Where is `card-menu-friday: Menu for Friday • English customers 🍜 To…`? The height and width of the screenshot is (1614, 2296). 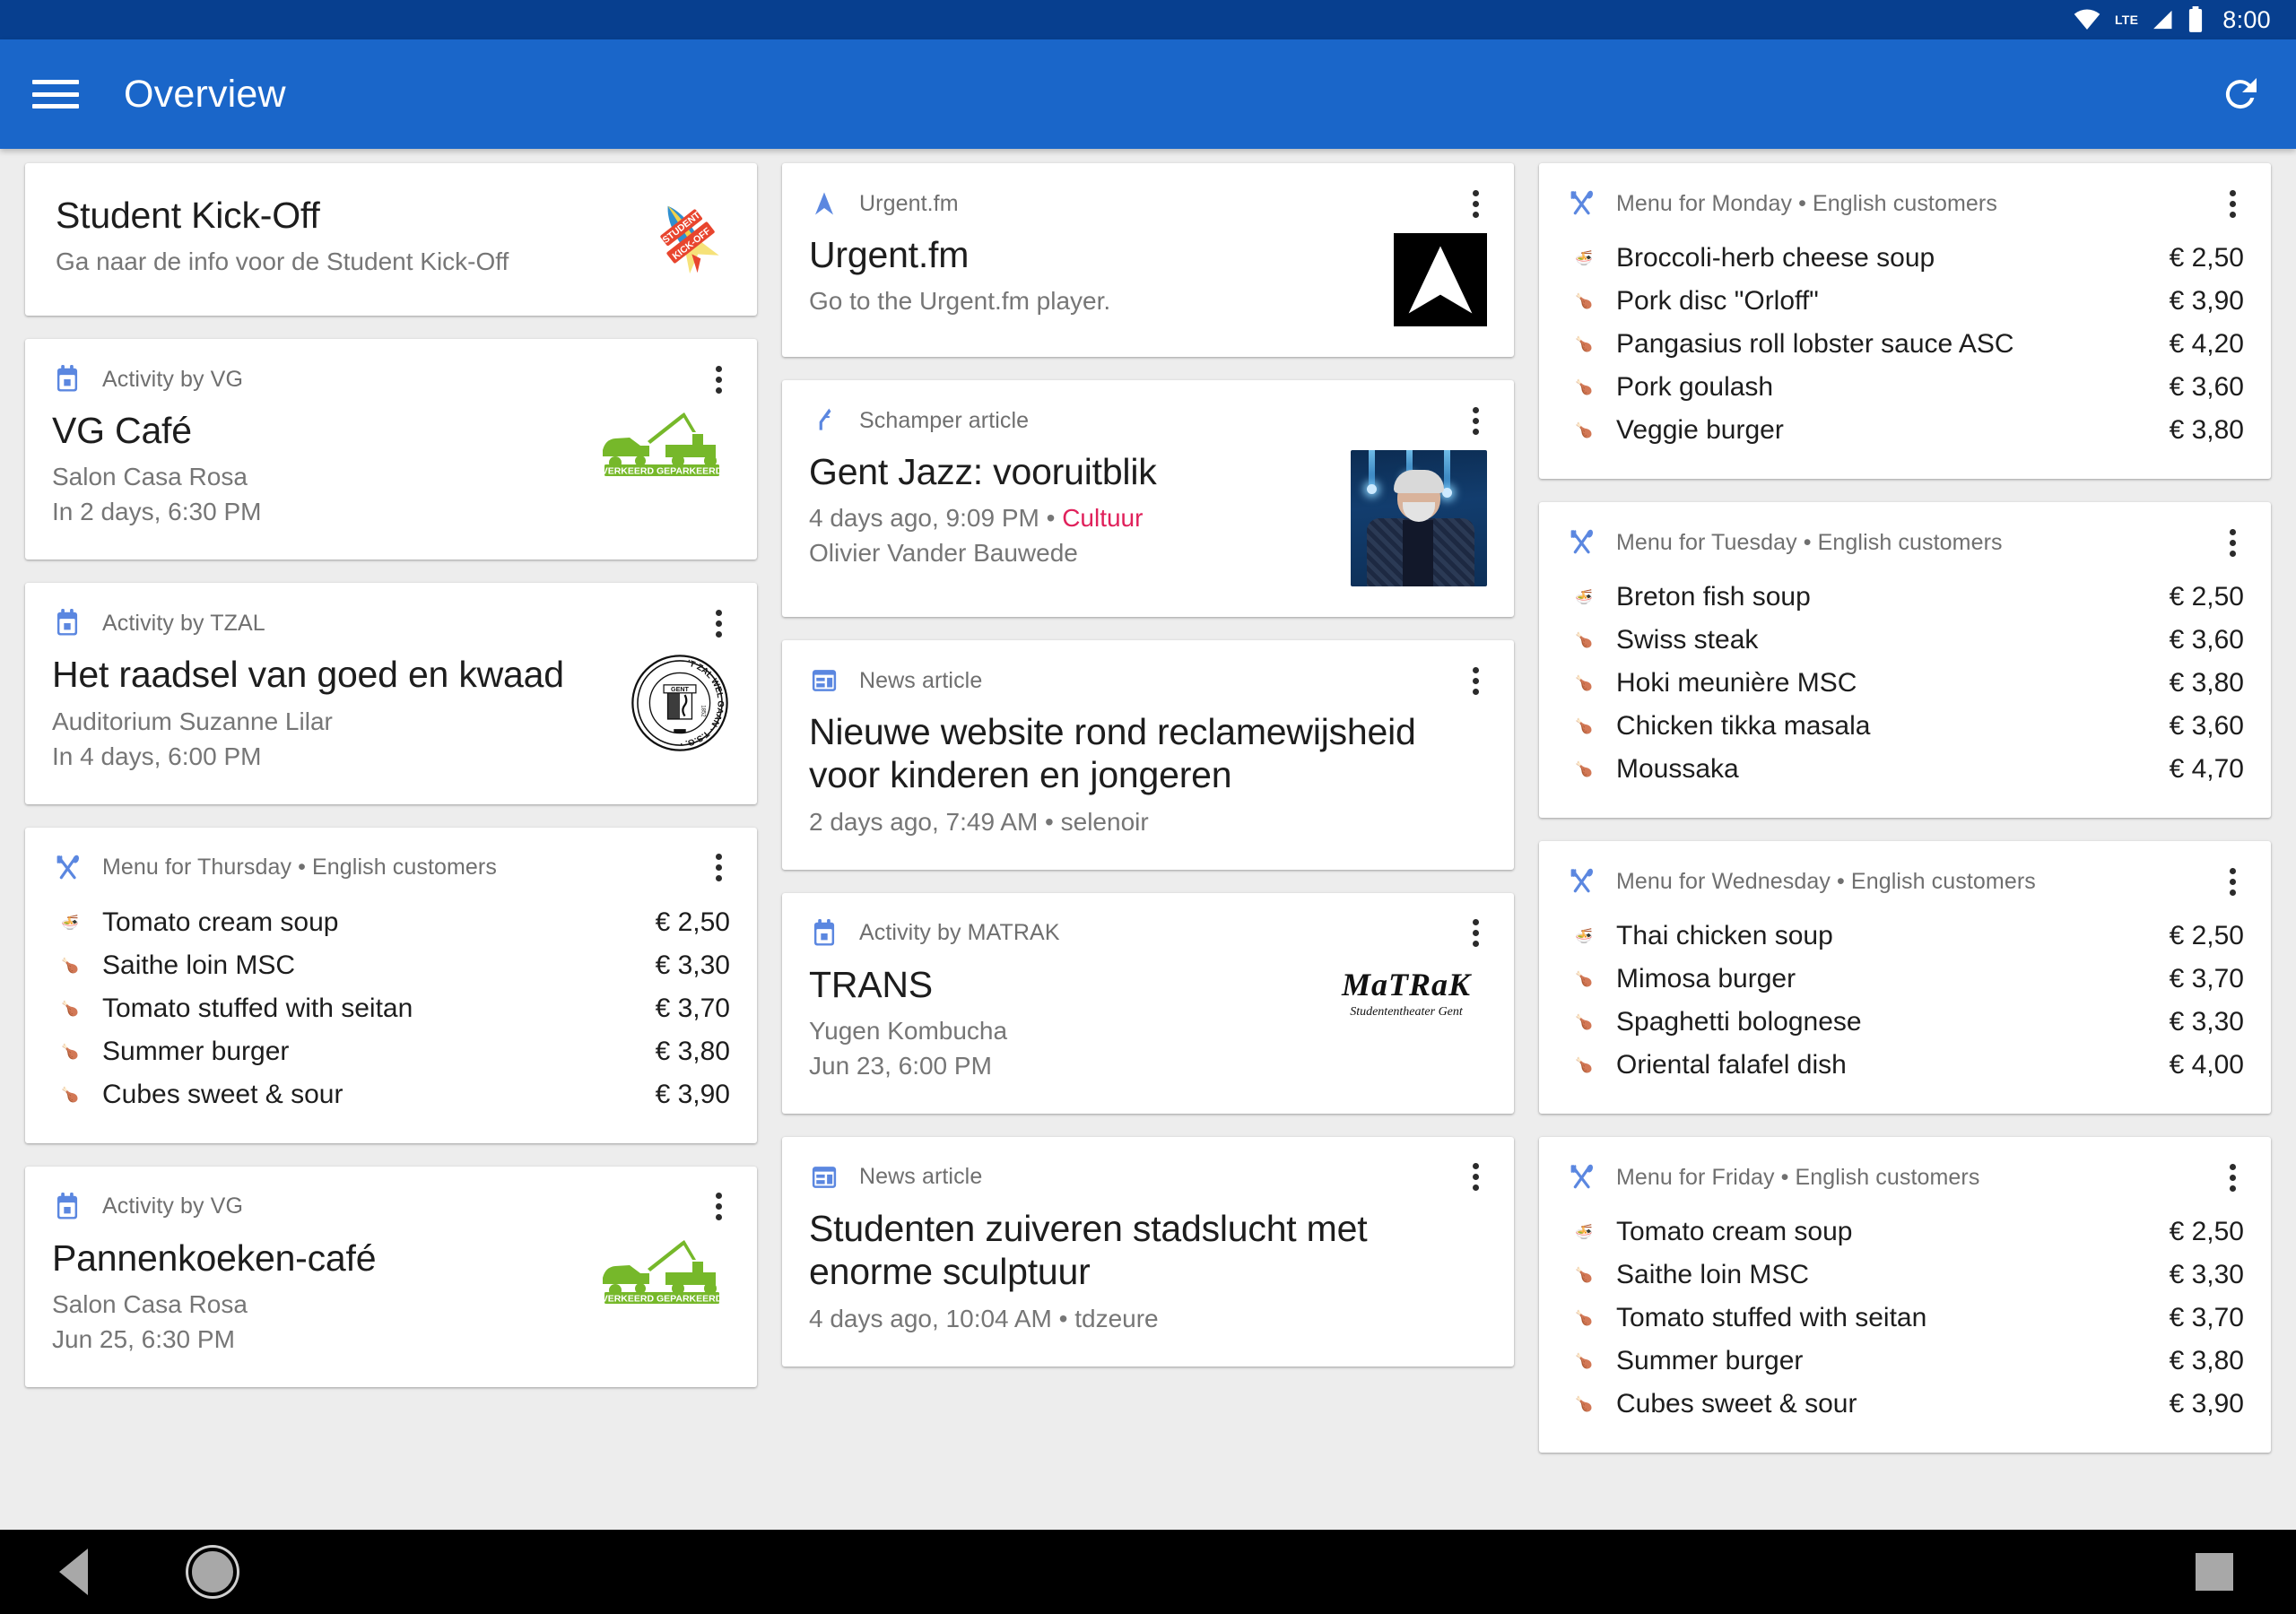
card-menu-friday: Menu for Friday • English customers 🍜 To… is located at coordinates (1905, 1295).